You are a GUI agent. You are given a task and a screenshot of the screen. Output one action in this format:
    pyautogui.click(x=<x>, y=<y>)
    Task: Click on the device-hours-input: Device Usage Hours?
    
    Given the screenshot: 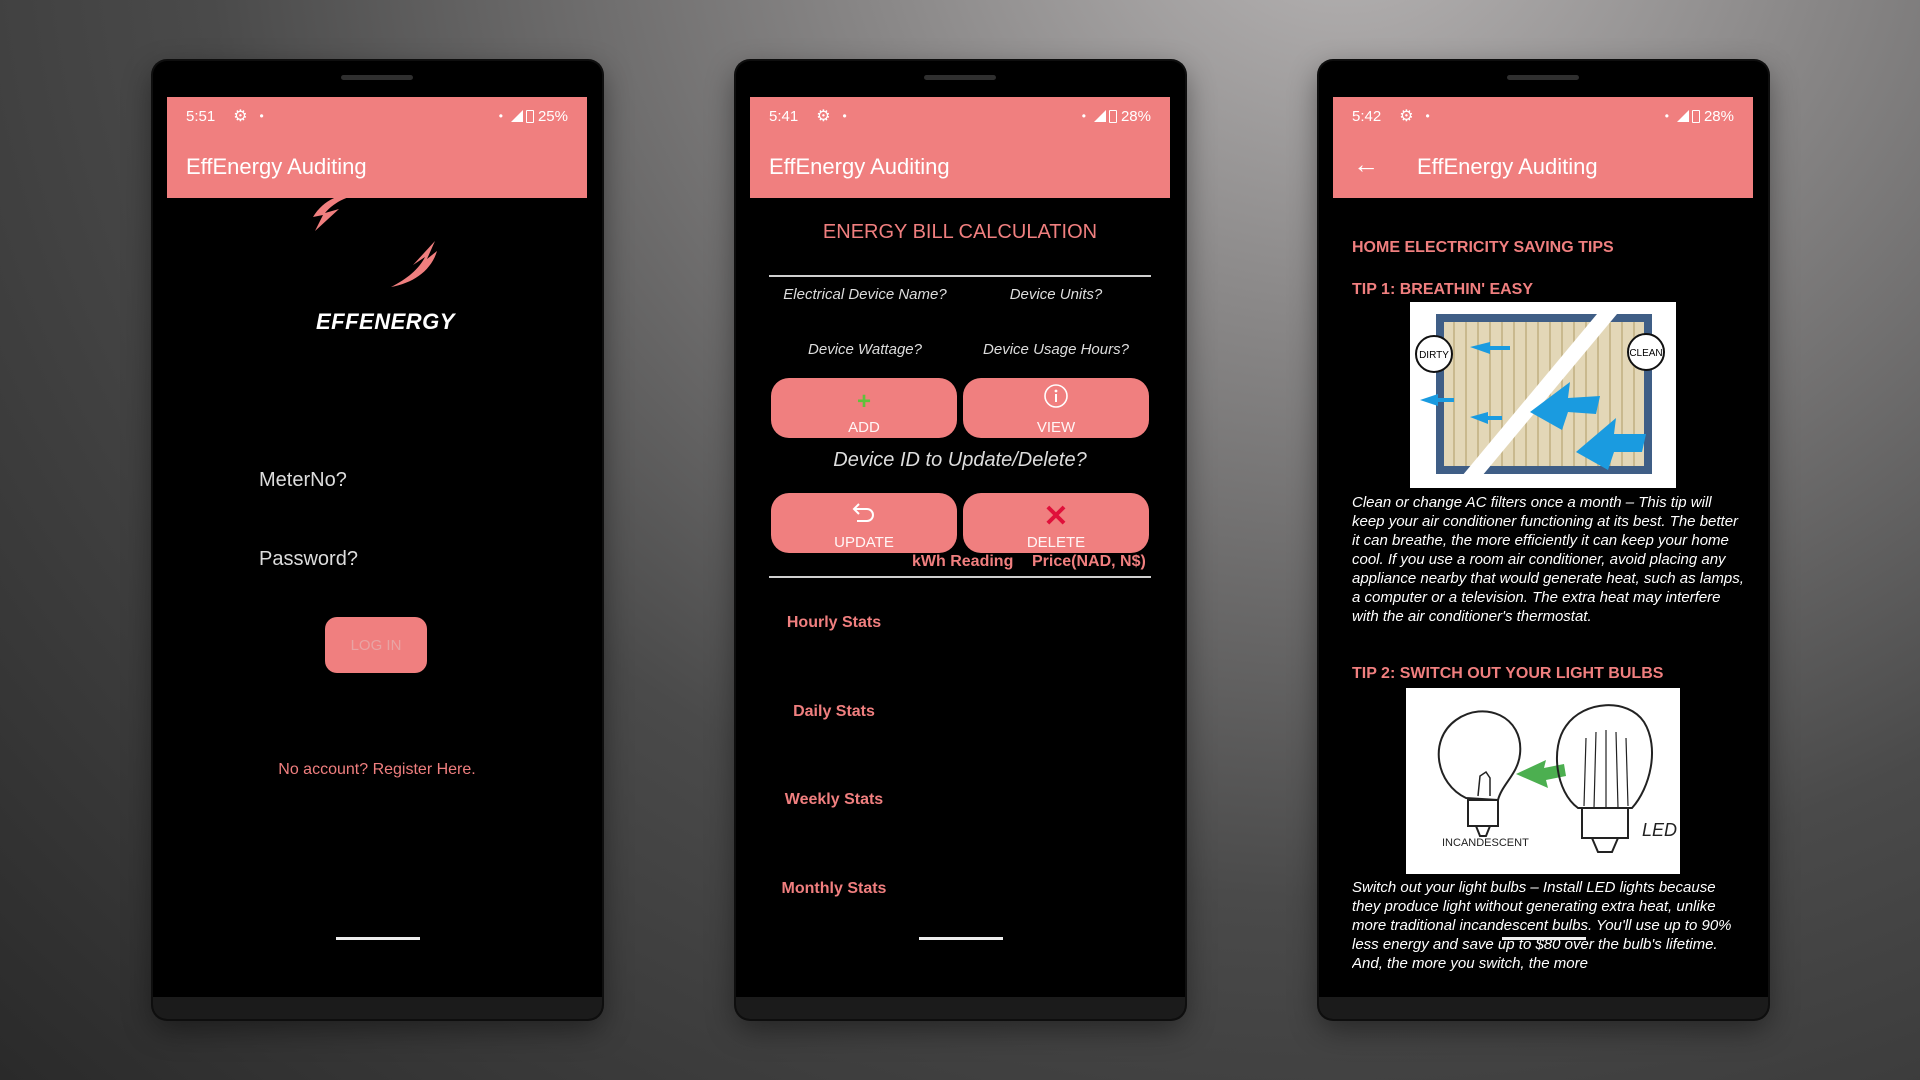 What is the action you would take?
    pyautogui.click(x=1056, y=349)
    